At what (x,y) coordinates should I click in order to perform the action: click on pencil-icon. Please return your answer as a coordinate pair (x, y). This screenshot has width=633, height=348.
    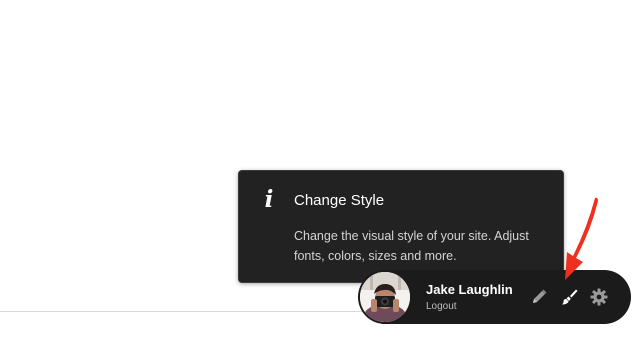
    Looking at the image, I should click on (539, 297).